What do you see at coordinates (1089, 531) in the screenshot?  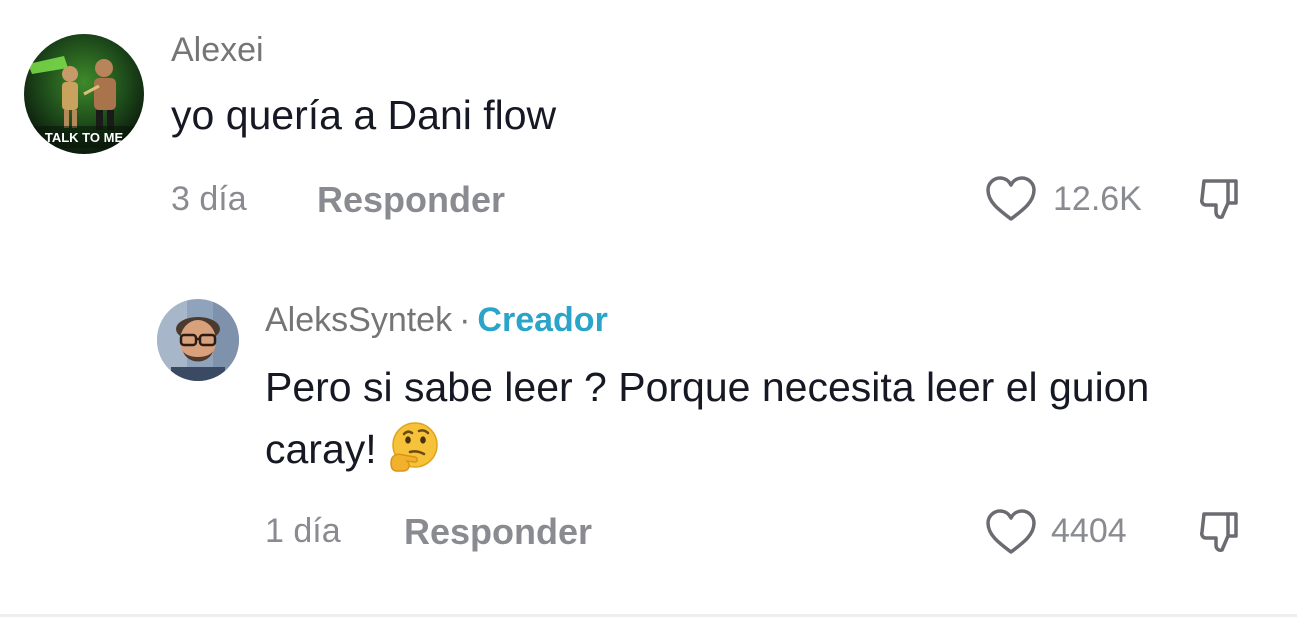 I see `like-count: 4404` at bounding box center [1089, 531].